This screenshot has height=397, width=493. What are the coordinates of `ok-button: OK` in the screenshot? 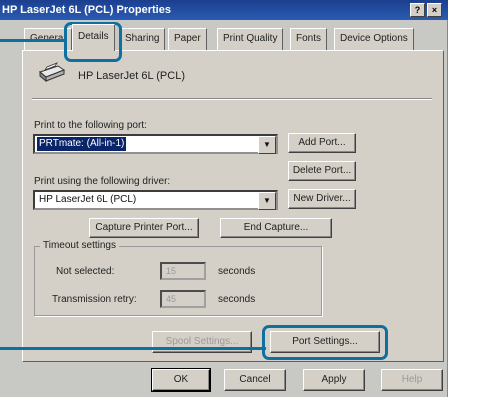 It's located at (181, 380).